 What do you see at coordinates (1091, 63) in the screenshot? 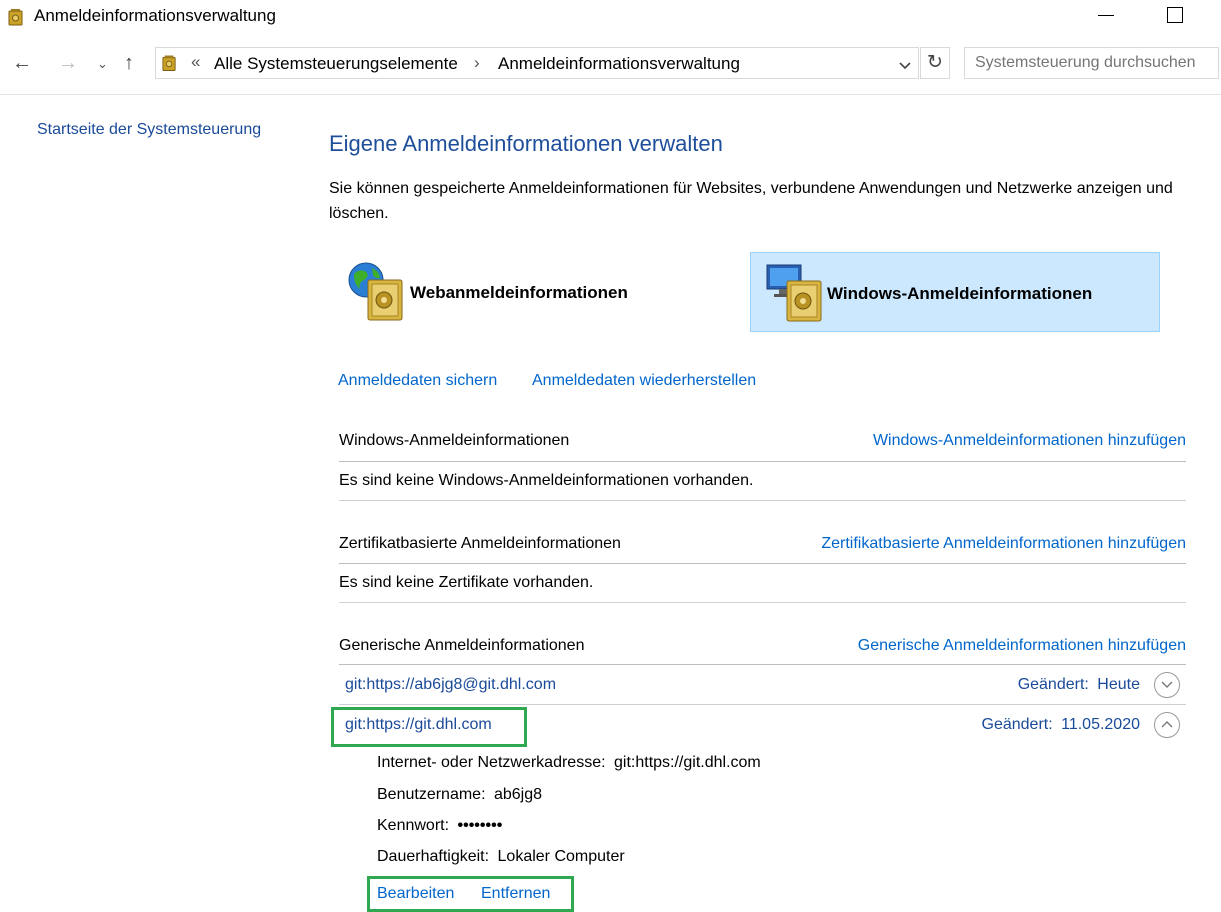
I see `search-input` at bounding box center [1091, 63].